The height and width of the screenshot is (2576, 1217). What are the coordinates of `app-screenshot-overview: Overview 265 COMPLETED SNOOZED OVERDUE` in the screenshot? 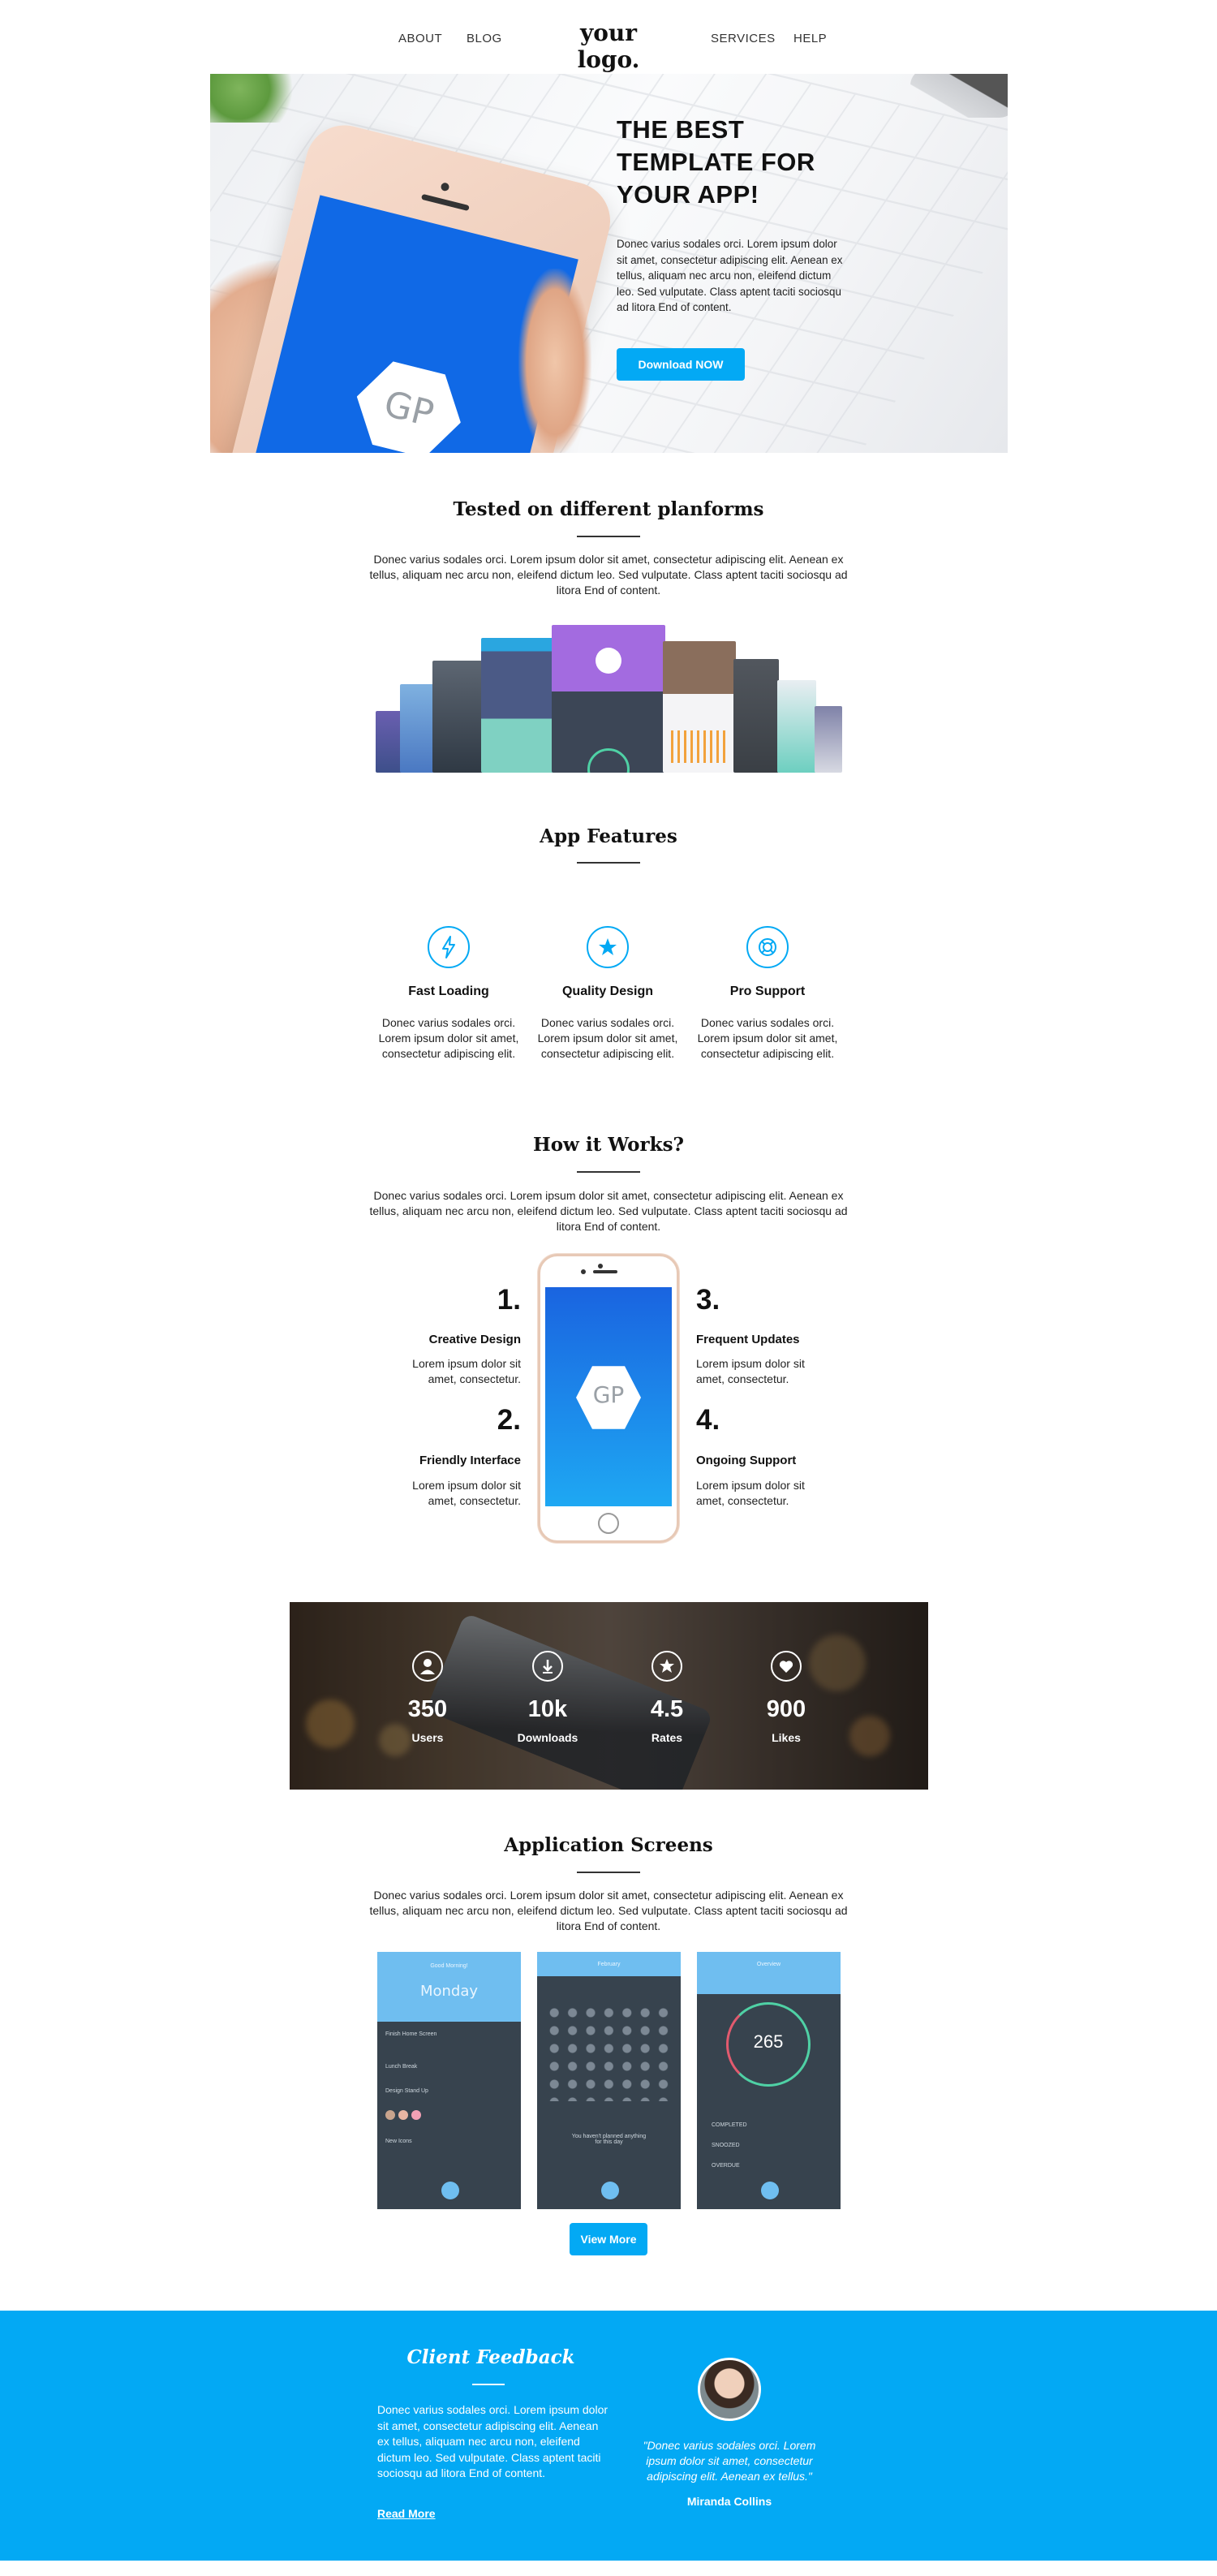 It's located at (769, 2080).